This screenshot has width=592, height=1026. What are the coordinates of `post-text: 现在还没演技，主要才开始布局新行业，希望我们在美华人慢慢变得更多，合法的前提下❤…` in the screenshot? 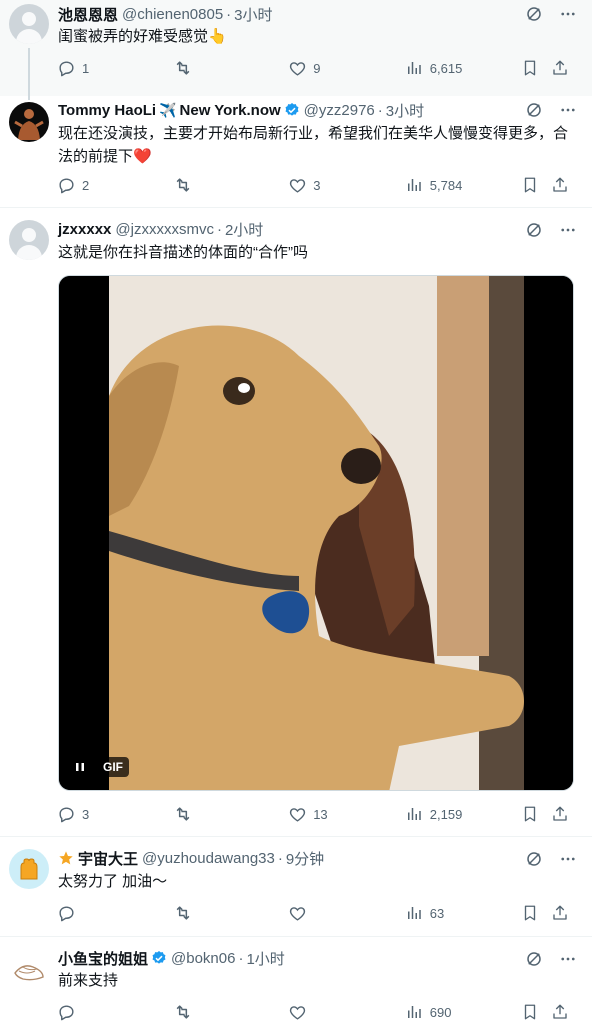 It's located at (313, 145).